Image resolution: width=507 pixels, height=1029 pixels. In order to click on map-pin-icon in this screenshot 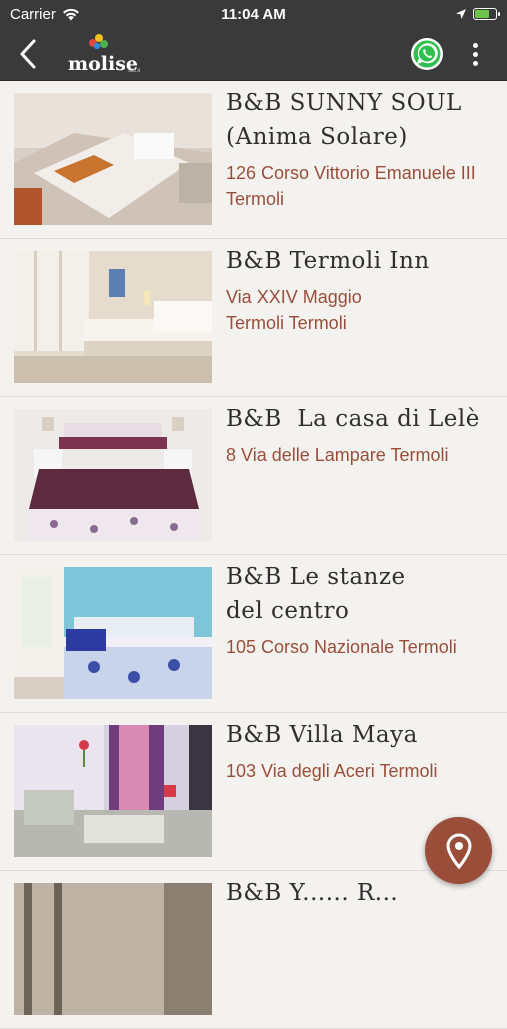, I will do `click(458, 850)`.